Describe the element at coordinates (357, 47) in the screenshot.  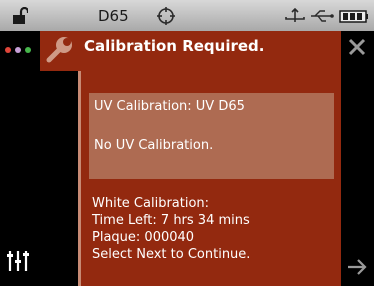
I see `close-icon` at that location.